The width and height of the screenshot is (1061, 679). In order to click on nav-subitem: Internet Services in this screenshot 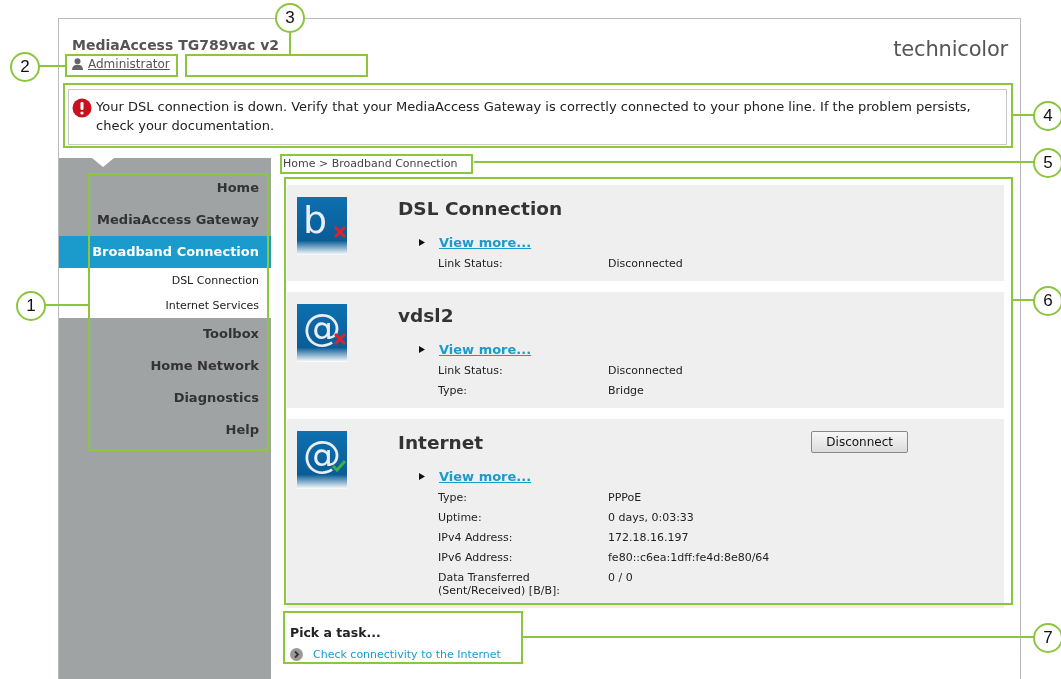, I will do `click(165, 305)`.